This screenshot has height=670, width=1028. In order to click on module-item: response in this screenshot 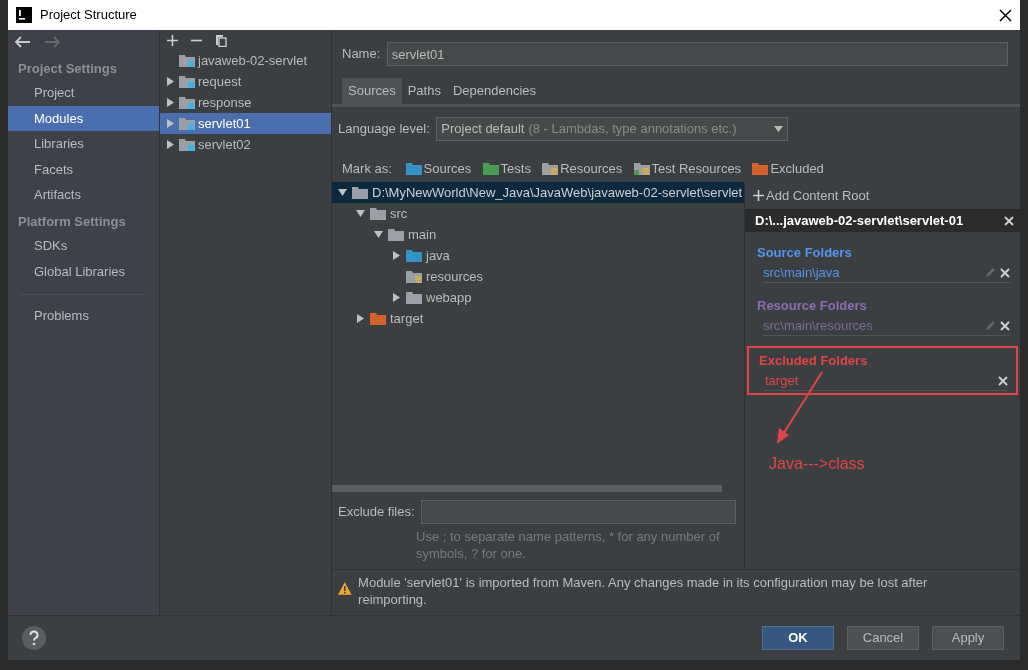, I will do `click(245, 103)`.